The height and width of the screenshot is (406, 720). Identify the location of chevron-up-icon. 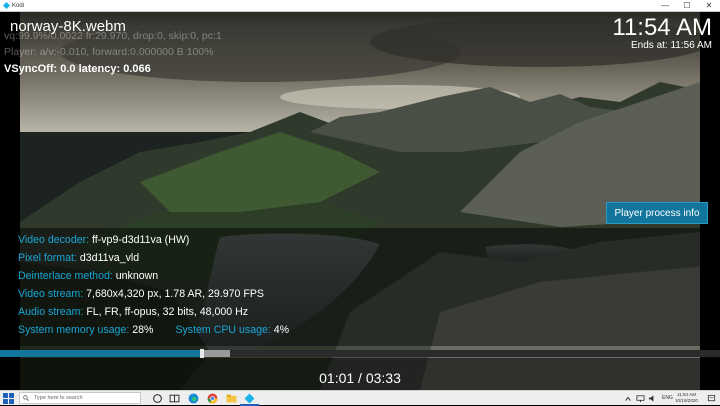
(628, 399).